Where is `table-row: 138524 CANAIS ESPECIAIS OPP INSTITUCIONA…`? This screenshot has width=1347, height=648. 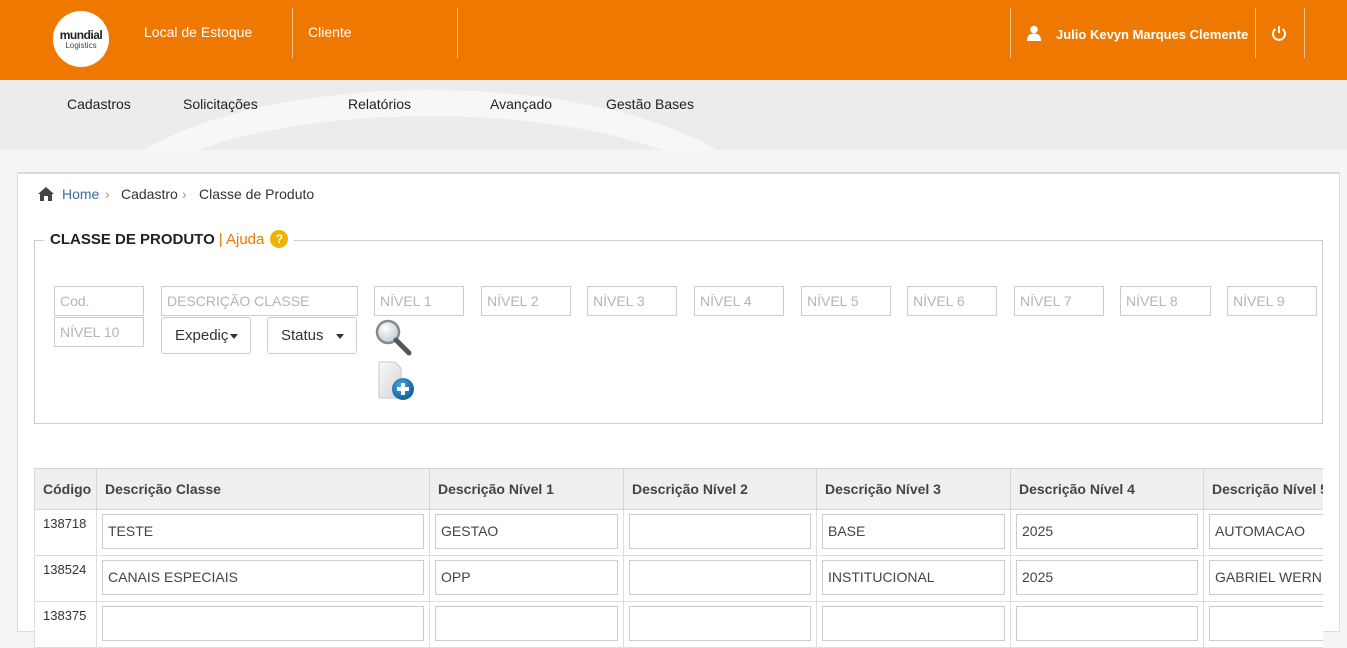 table-row: 138524 CANAIS ESPECIAIS OPP INSTITUCIONA… is located at coordinates (678, 578).